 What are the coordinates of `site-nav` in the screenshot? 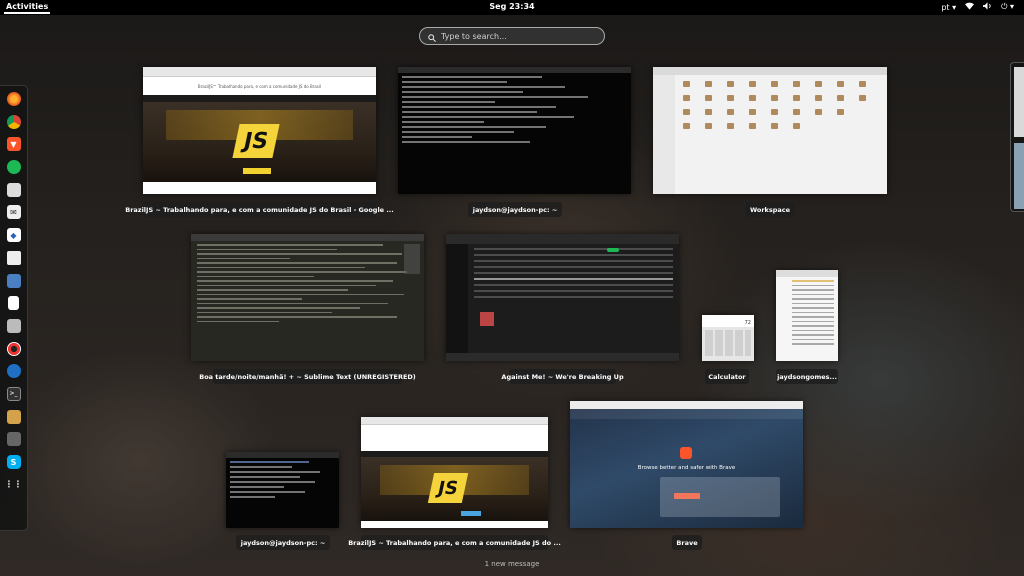 It's located at (259, 98).